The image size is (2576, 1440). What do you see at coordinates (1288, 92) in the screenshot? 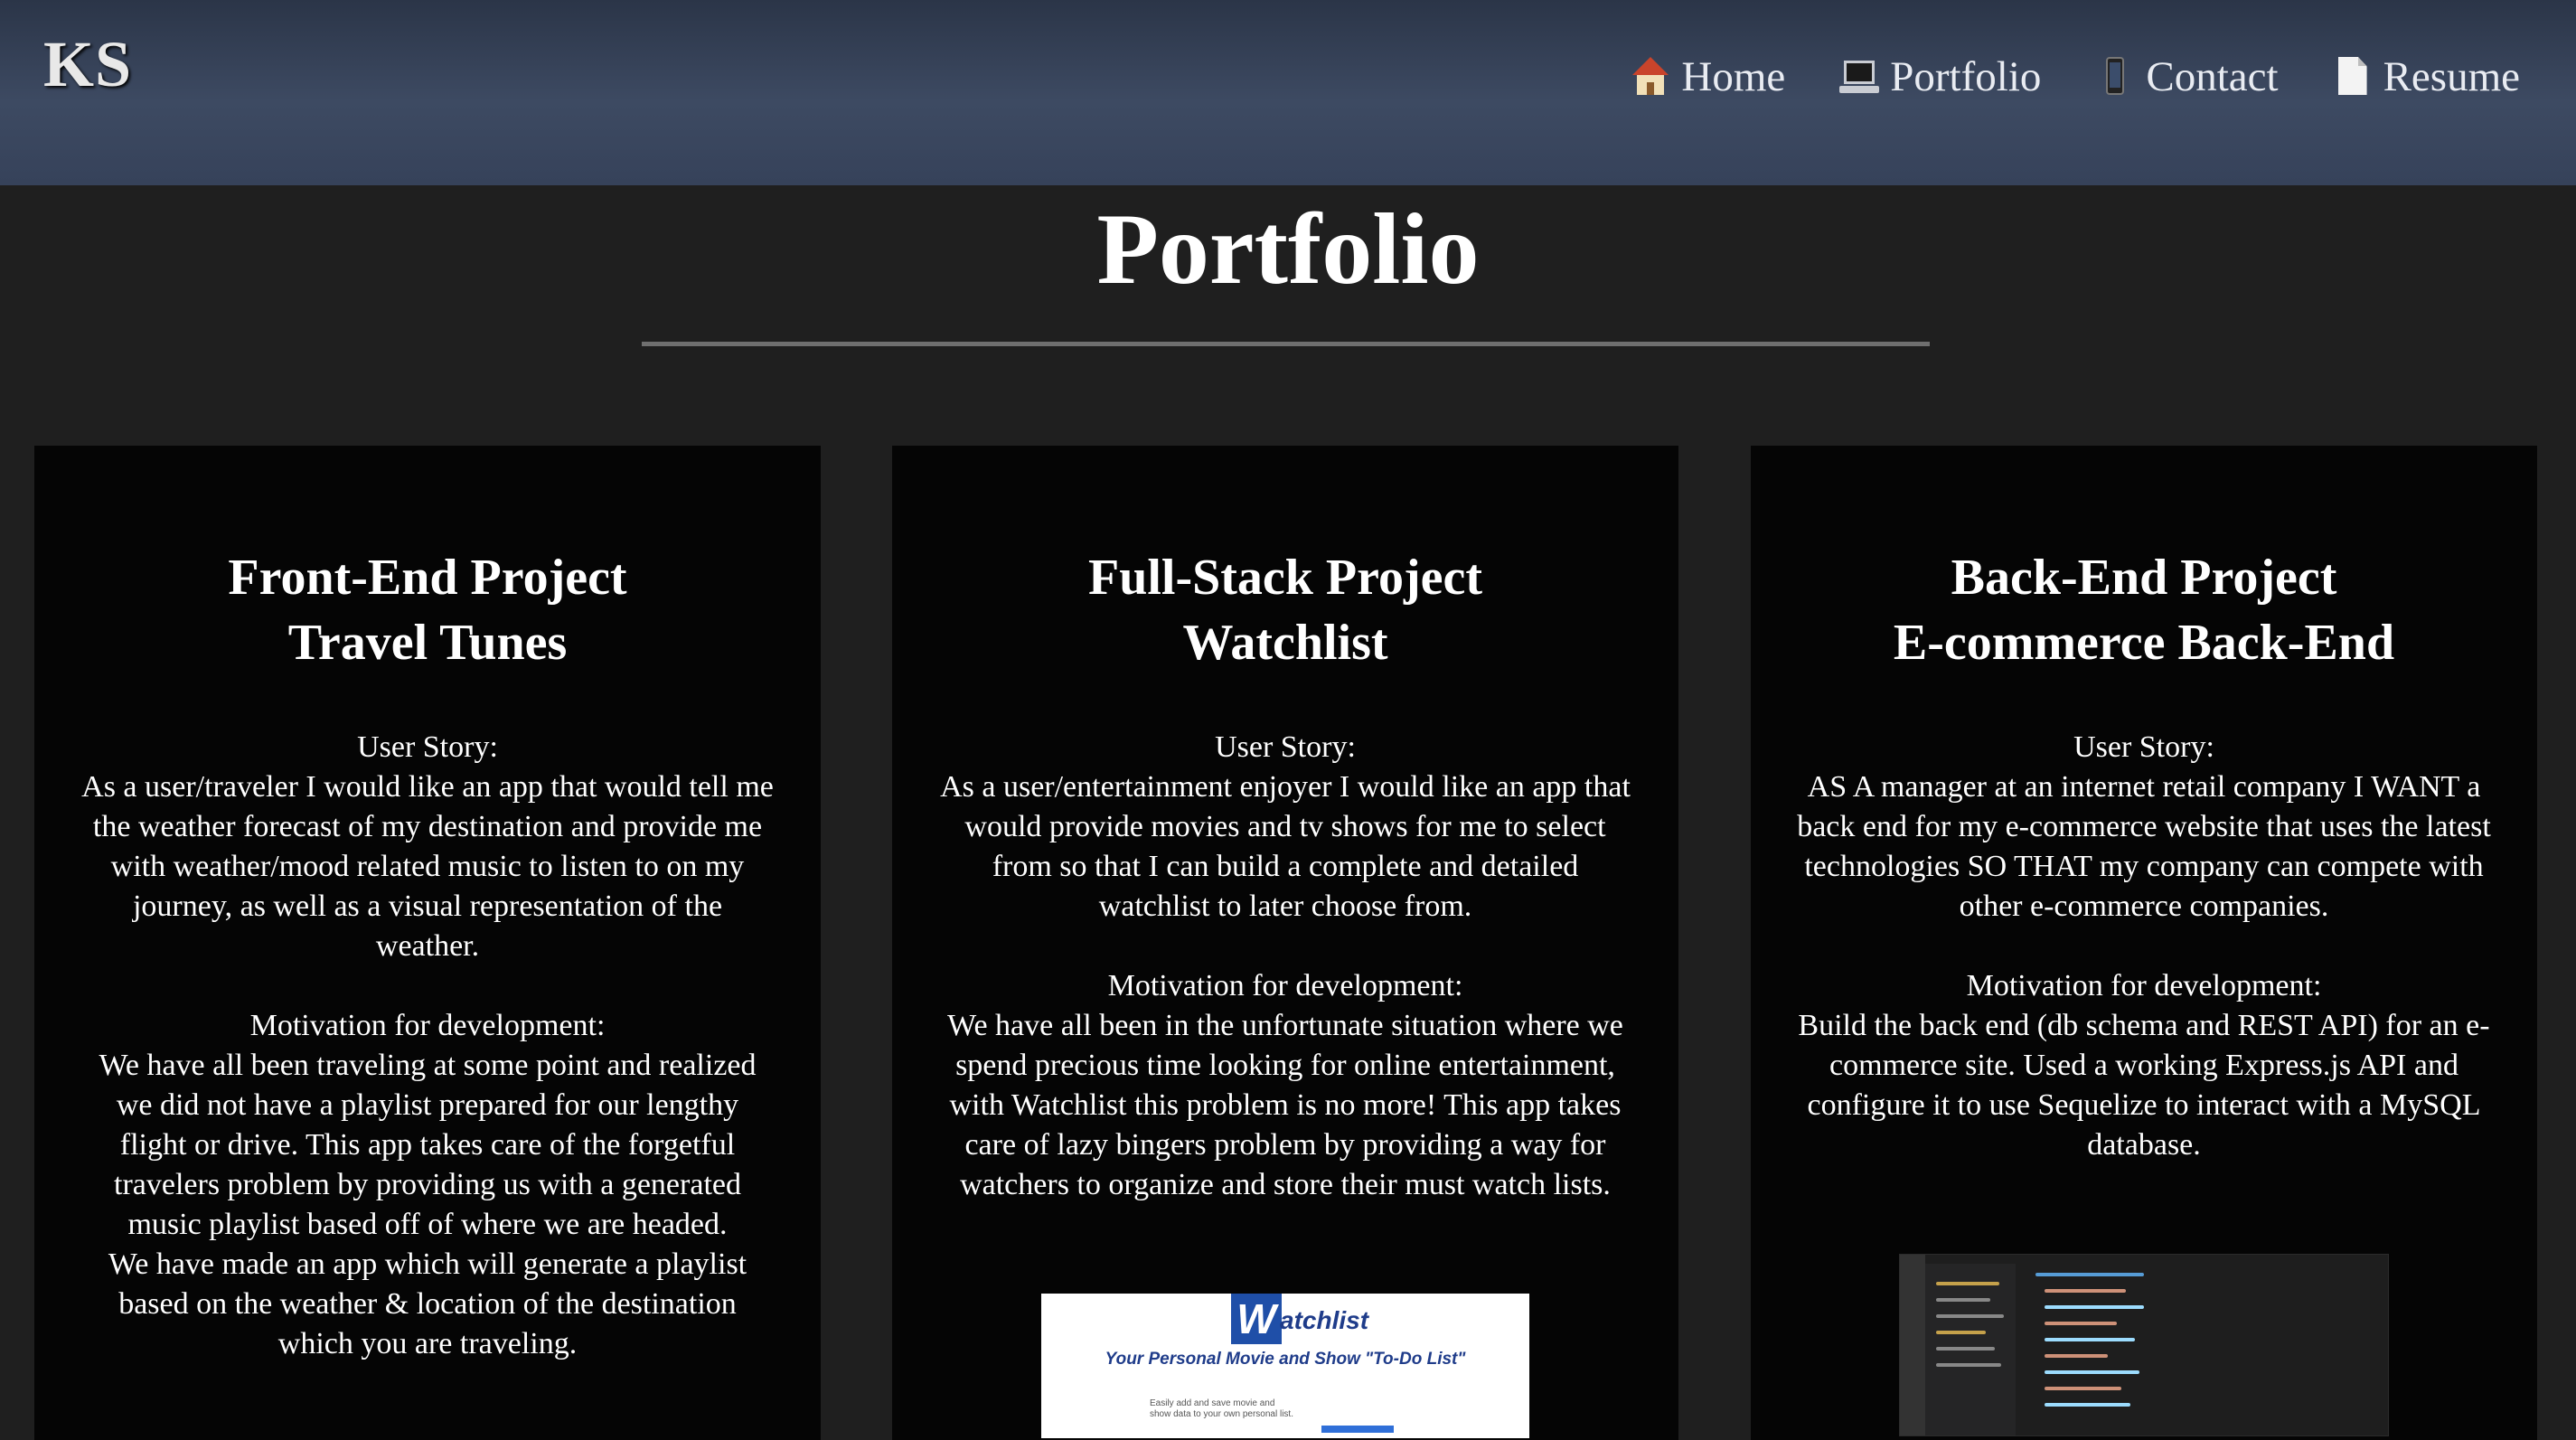
I see `site-header: KS Home Portfolio Contact Resume` at bounding box center [1288, 92].